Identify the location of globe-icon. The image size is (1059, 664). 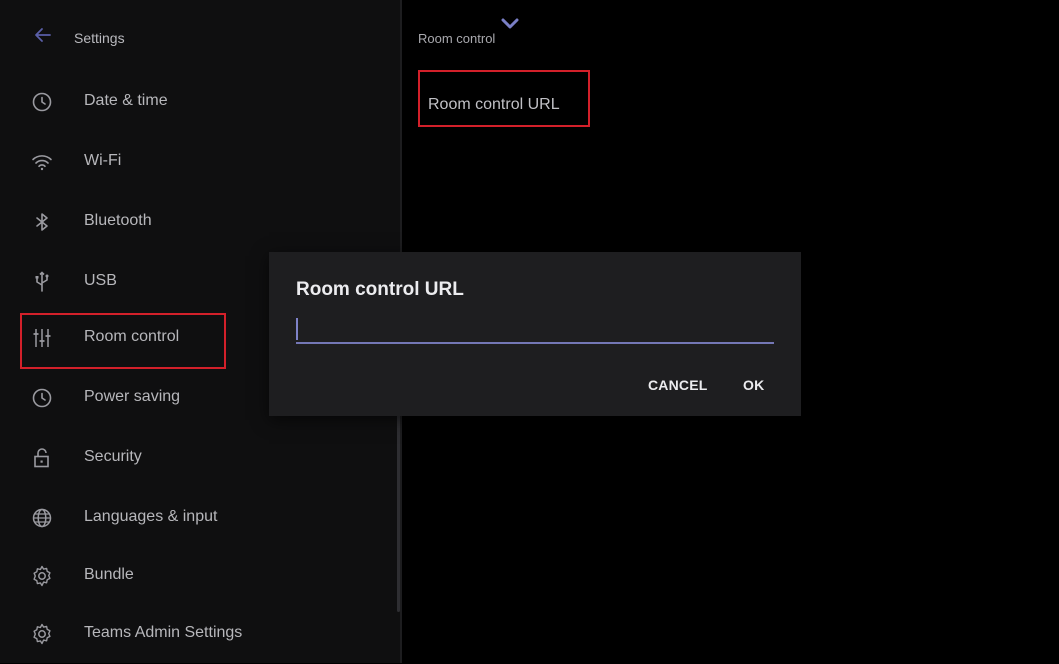
(42, 518).